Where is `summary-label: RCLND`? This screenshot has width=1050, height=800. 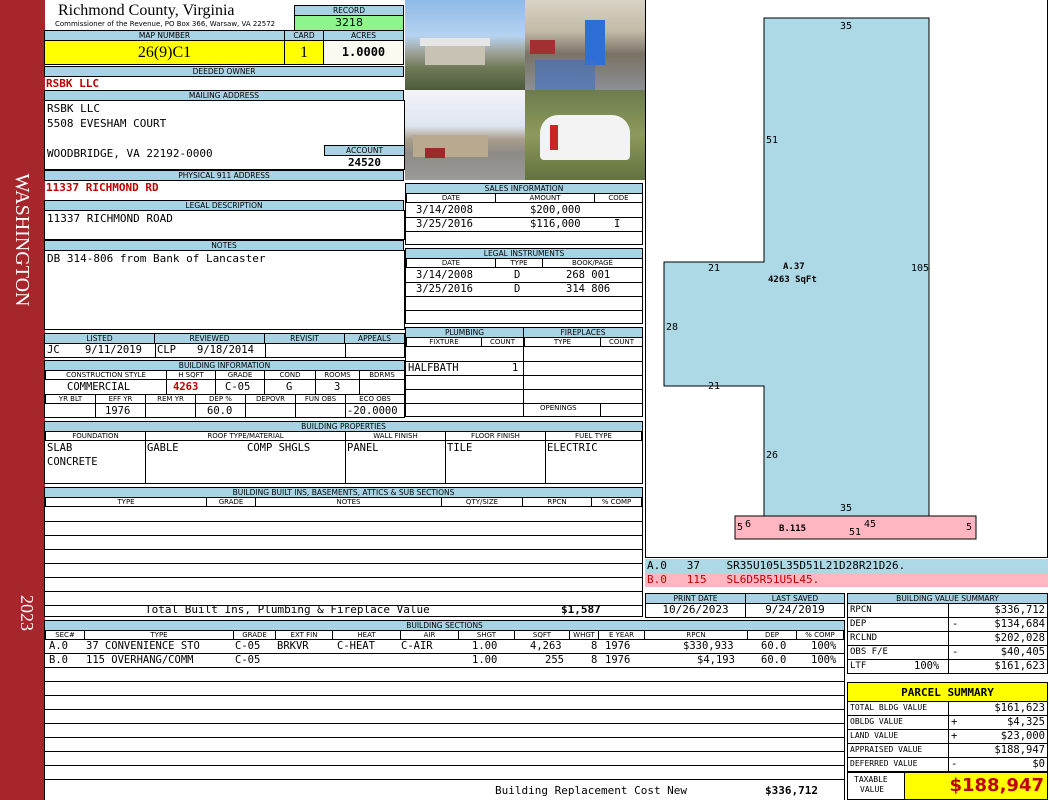
summary-label: RCLND is located at coordinates (864, 638).